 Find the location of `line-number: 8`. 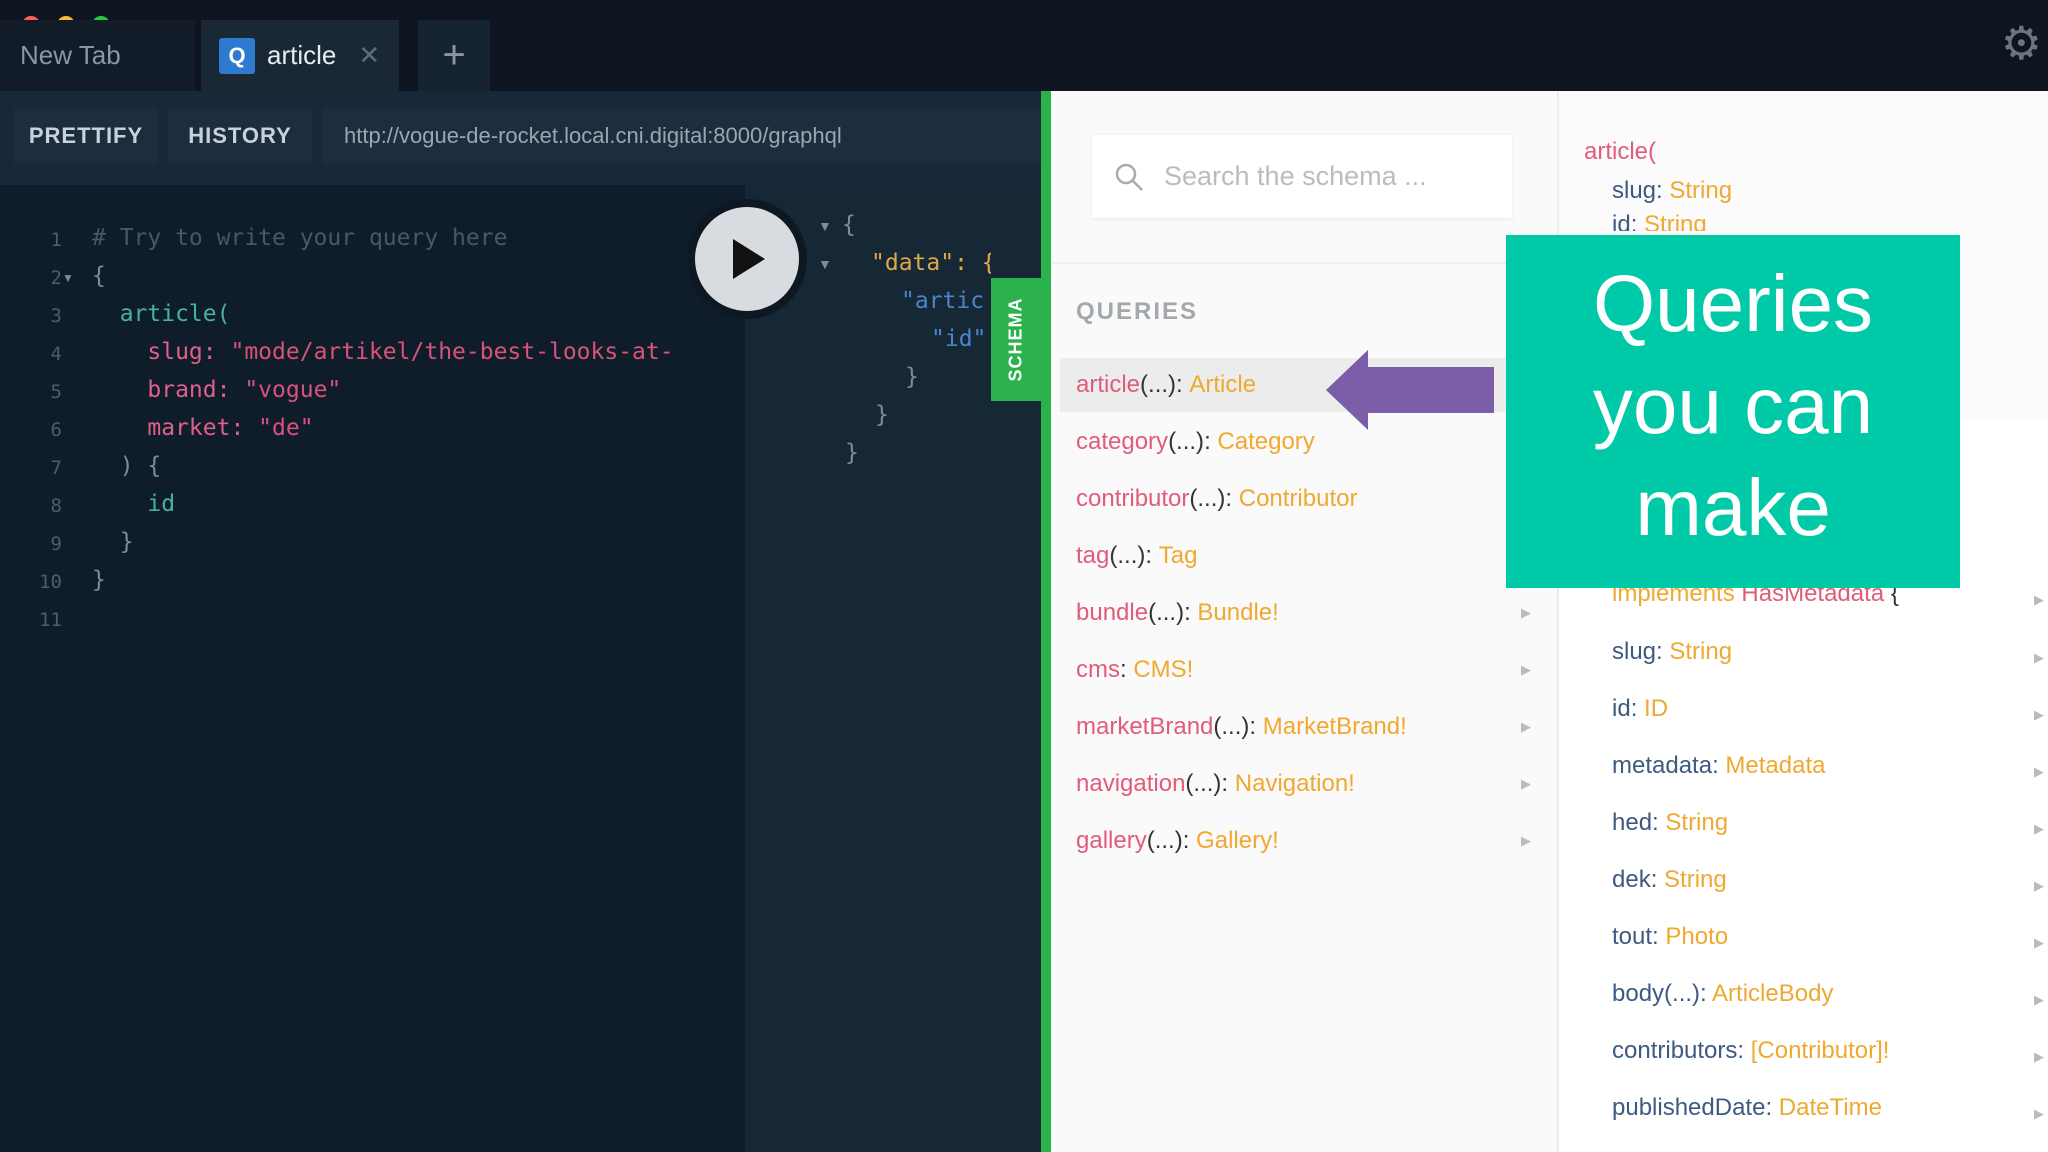

line-number: 8 is located at coordinates (56, 506).